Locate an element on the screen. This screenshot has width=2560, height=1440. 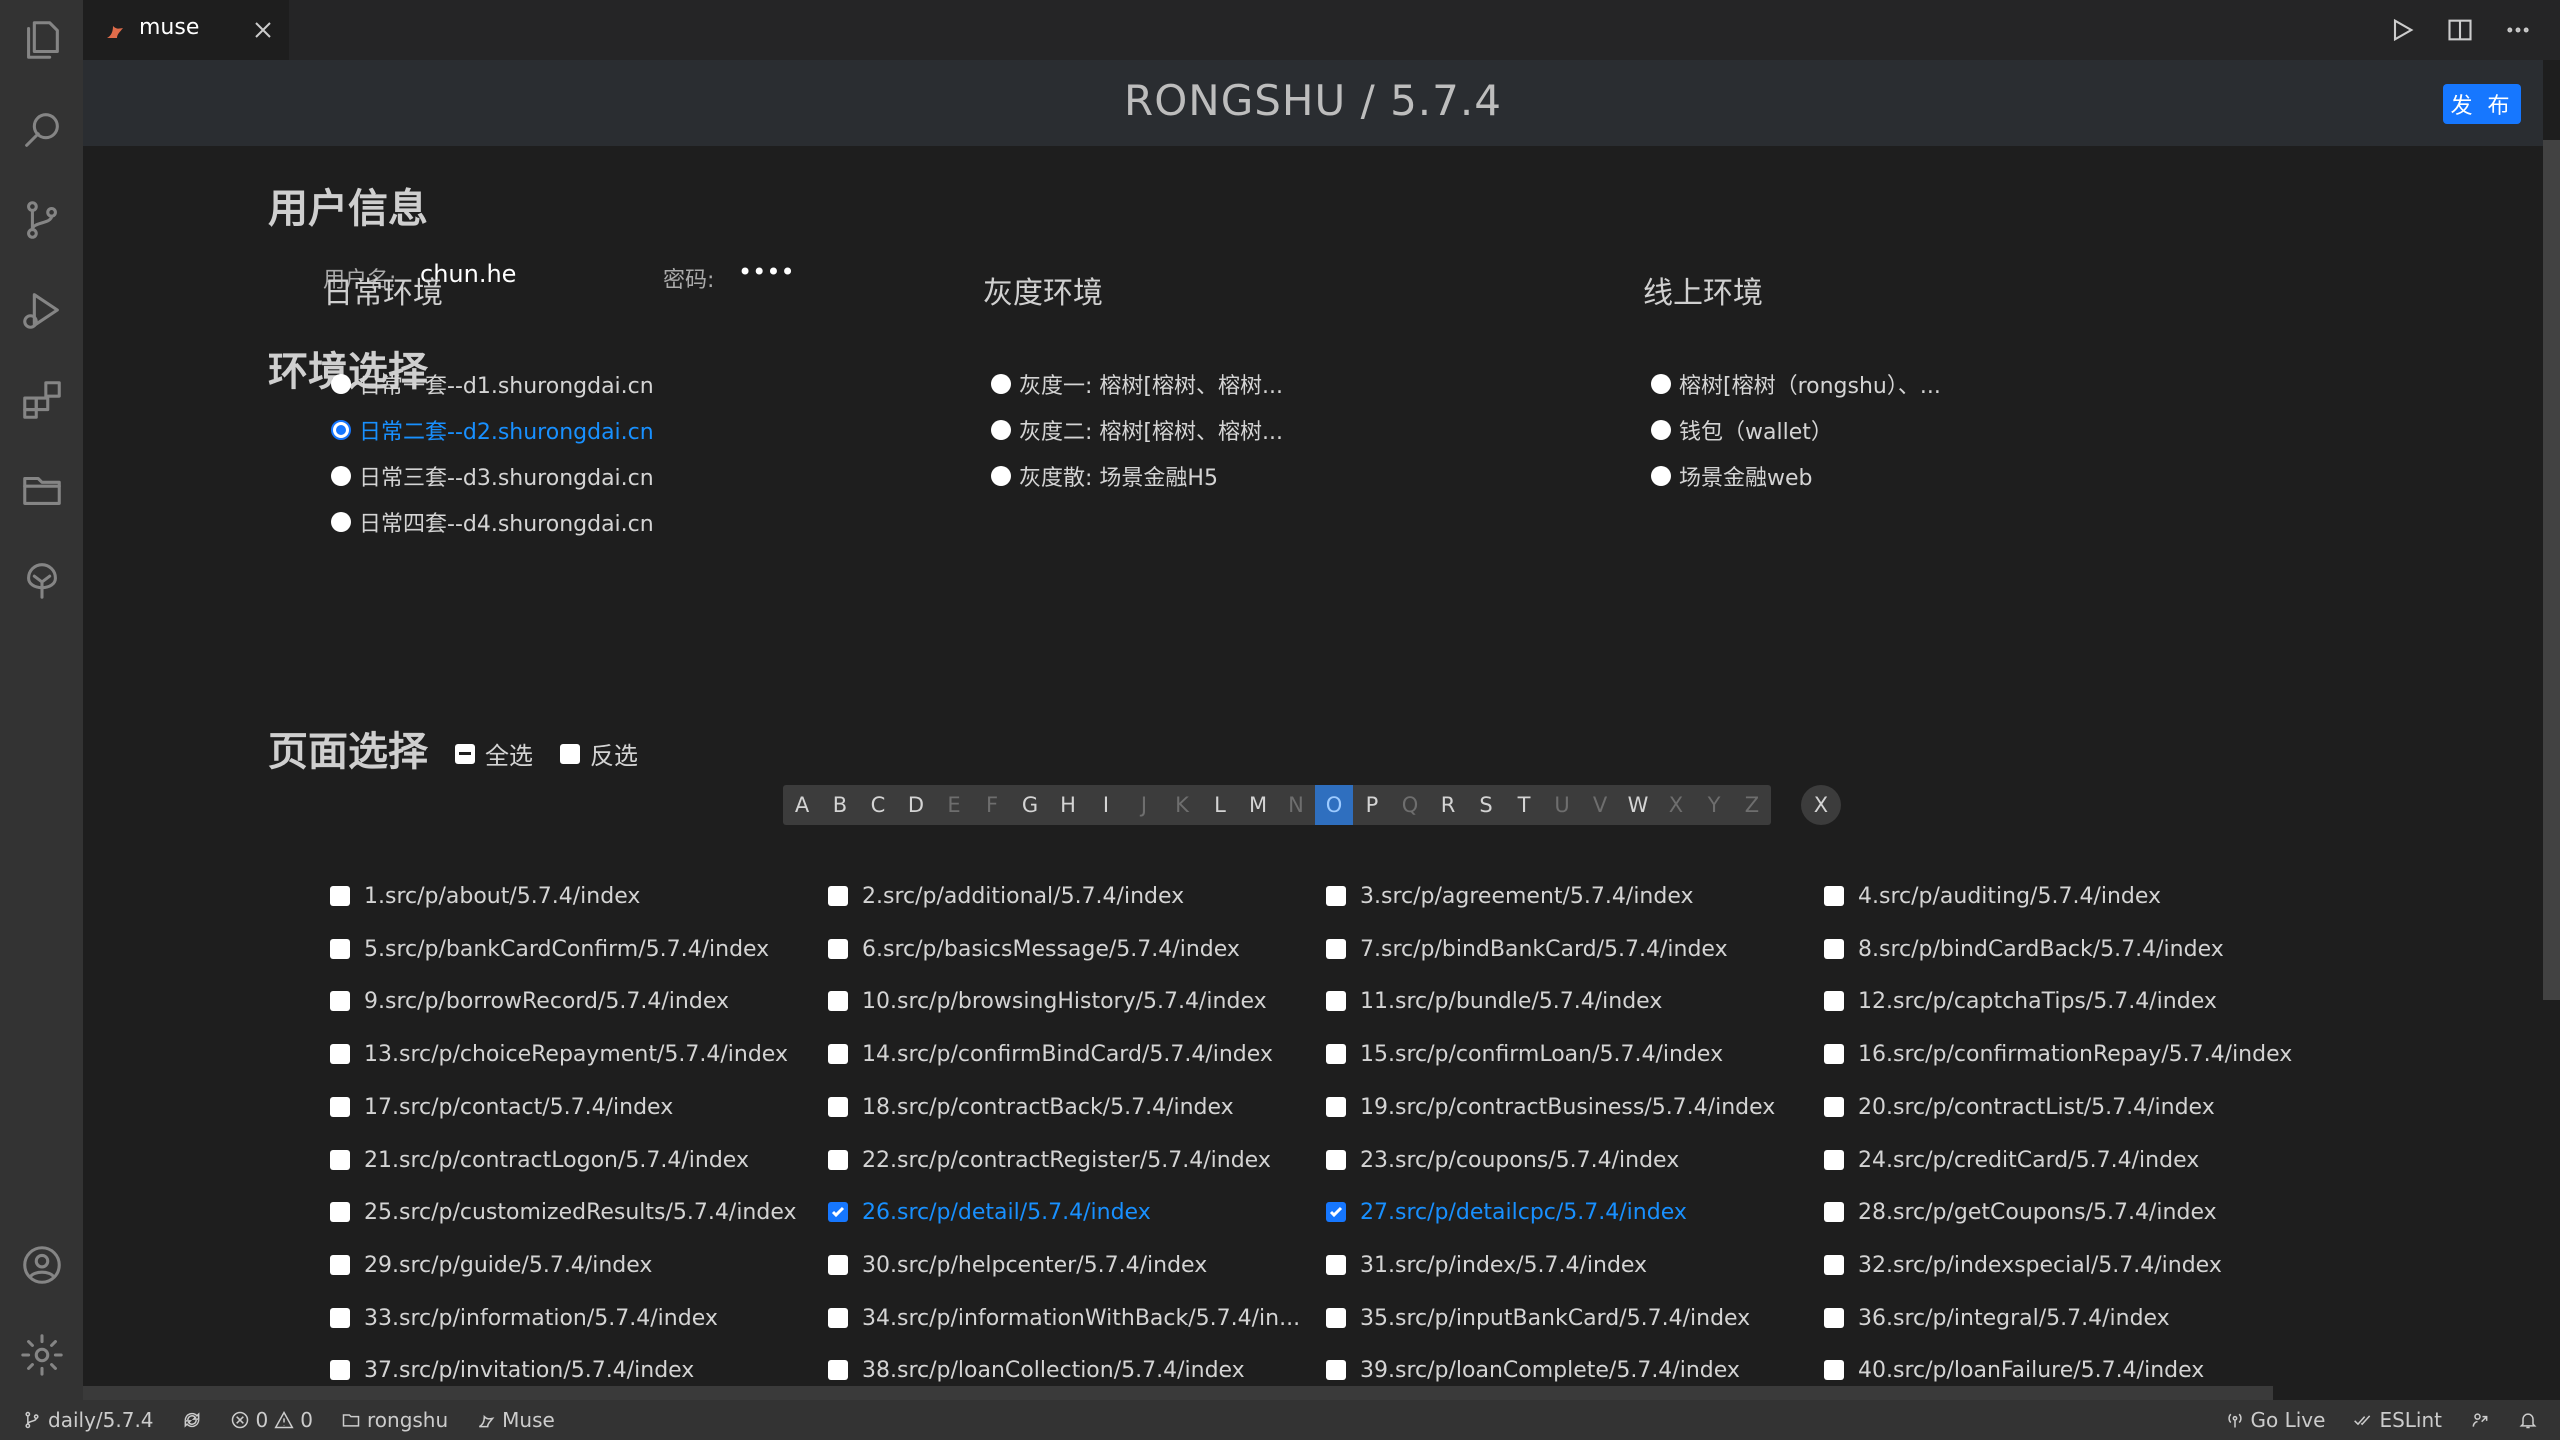
env-option: 日常二套--d2.shurongdai.cn is located at coordinates (492, 430).